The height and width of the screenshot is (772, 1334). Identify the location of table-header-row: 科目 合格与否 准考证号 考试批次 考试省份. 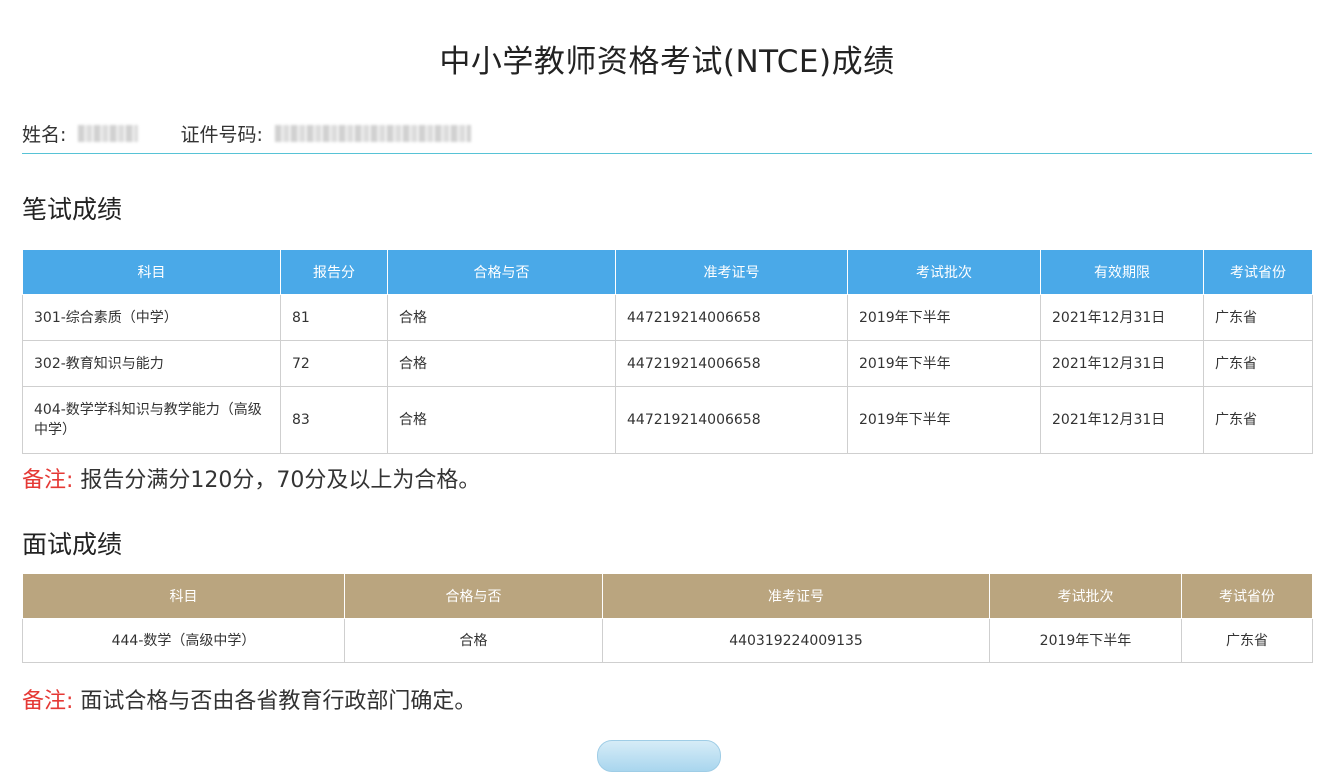
(667, 596).